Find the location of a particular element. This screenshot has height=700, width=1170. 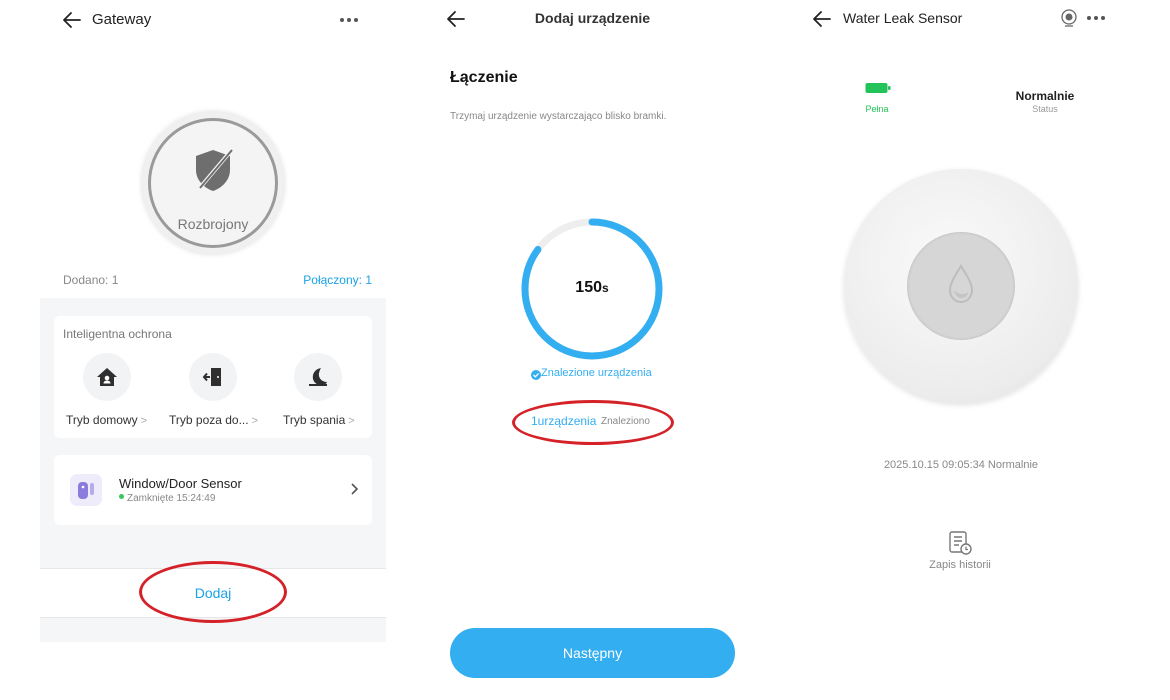

chevron-right-icon is located at coordinates (355, 489).